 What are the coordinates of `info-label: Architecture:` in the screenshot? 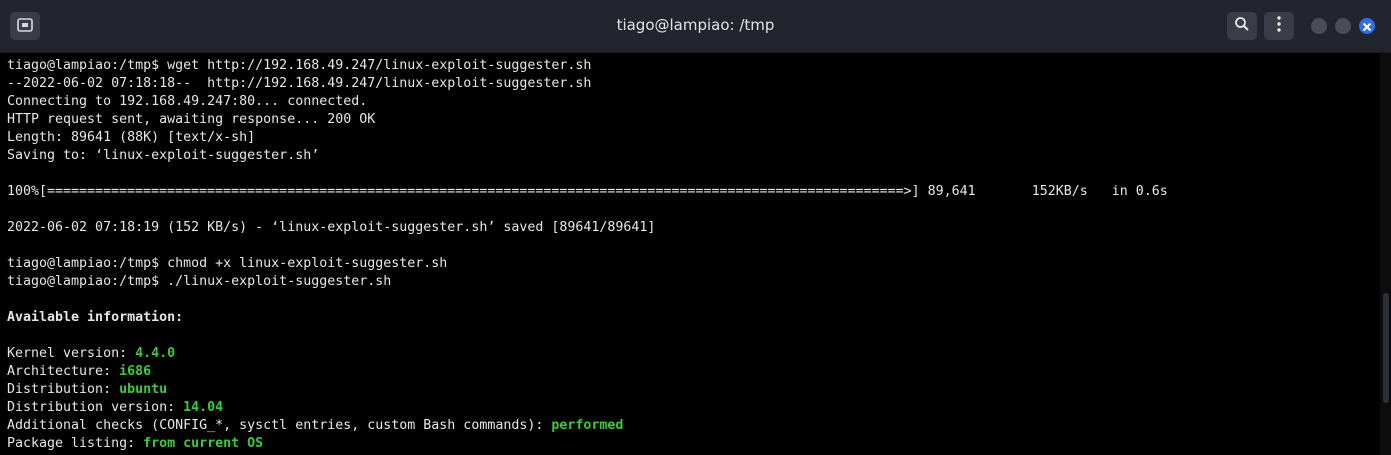 It's located at (63, 371).